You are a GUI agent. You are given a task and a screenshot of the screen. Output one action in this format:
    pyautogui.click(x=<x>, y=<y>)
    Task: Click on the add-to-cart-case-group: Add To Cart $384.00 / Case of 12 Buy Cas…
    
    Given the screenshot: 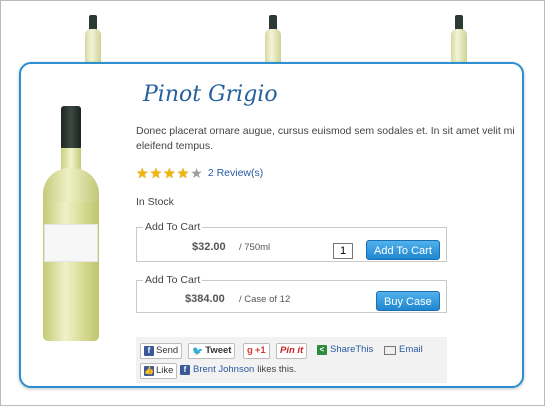 What is the action you would take?
    pyautogui.click(x=291, y=293)
    